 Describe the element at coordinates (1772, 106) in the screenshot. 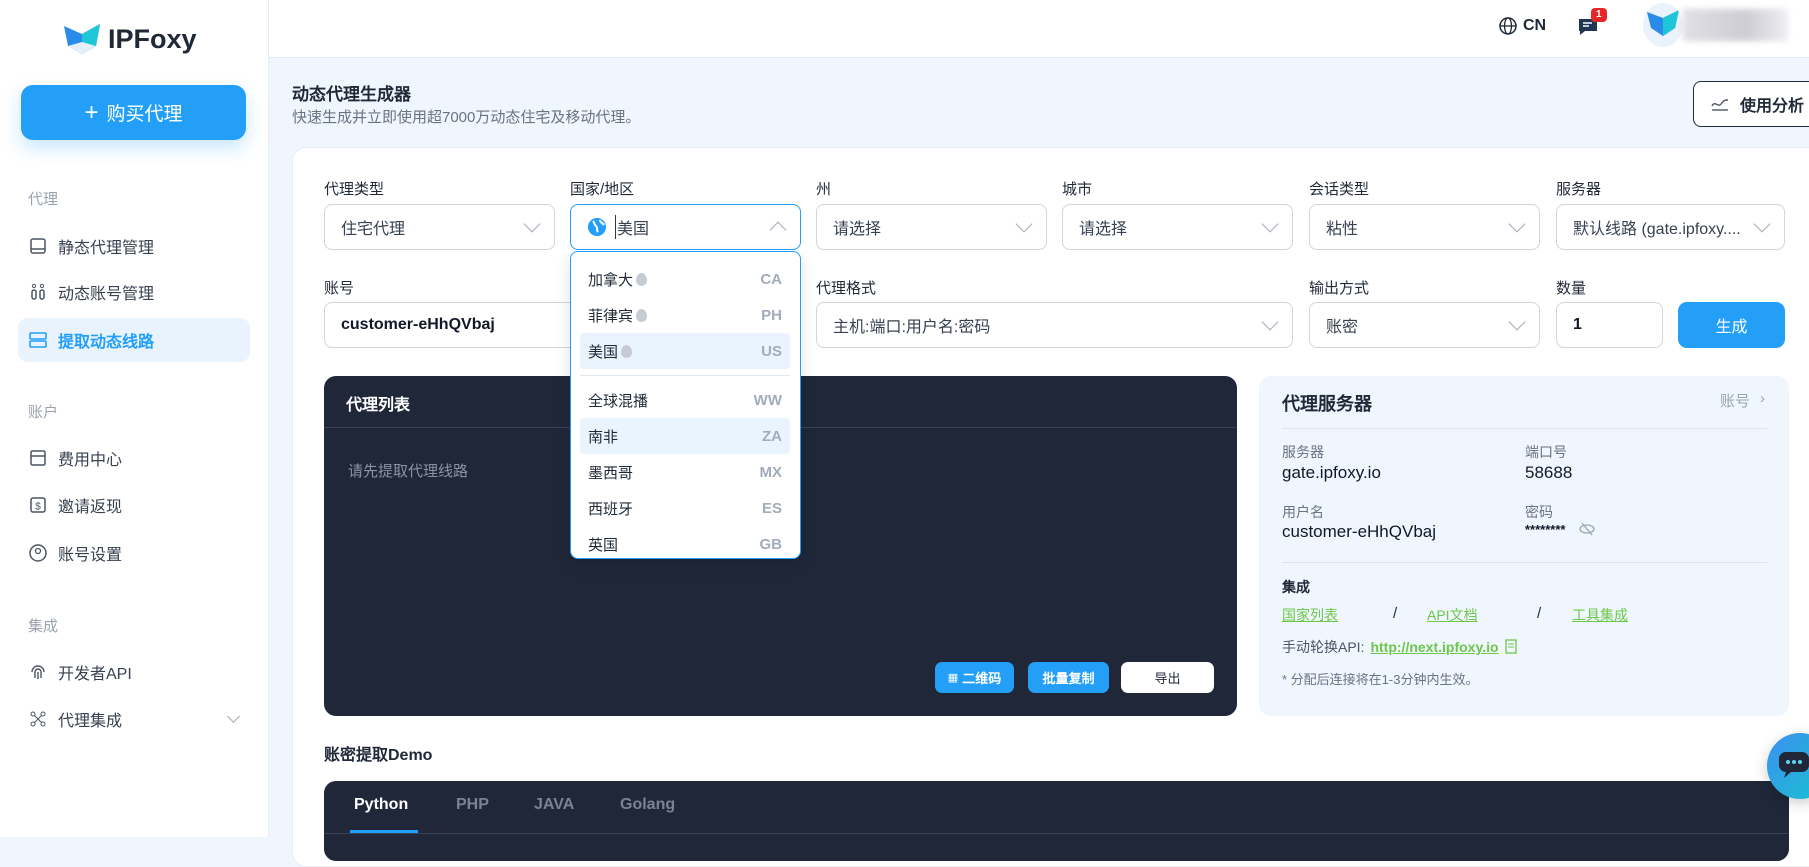

I see `label: 使用分析` at that location.